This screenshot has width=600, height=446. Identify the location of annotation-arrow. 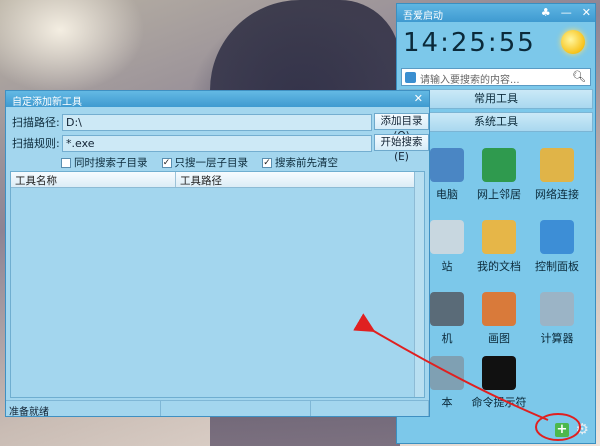
(451, 367).